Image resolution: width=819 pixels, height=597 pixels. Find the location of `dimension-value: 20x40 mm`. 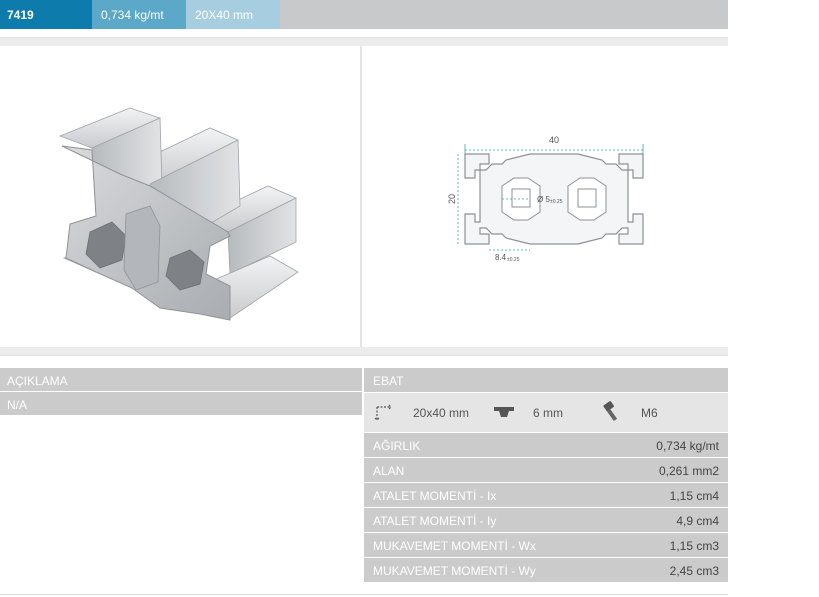

dimension-value: 20x40 mm is located at coordinates (441, 413).